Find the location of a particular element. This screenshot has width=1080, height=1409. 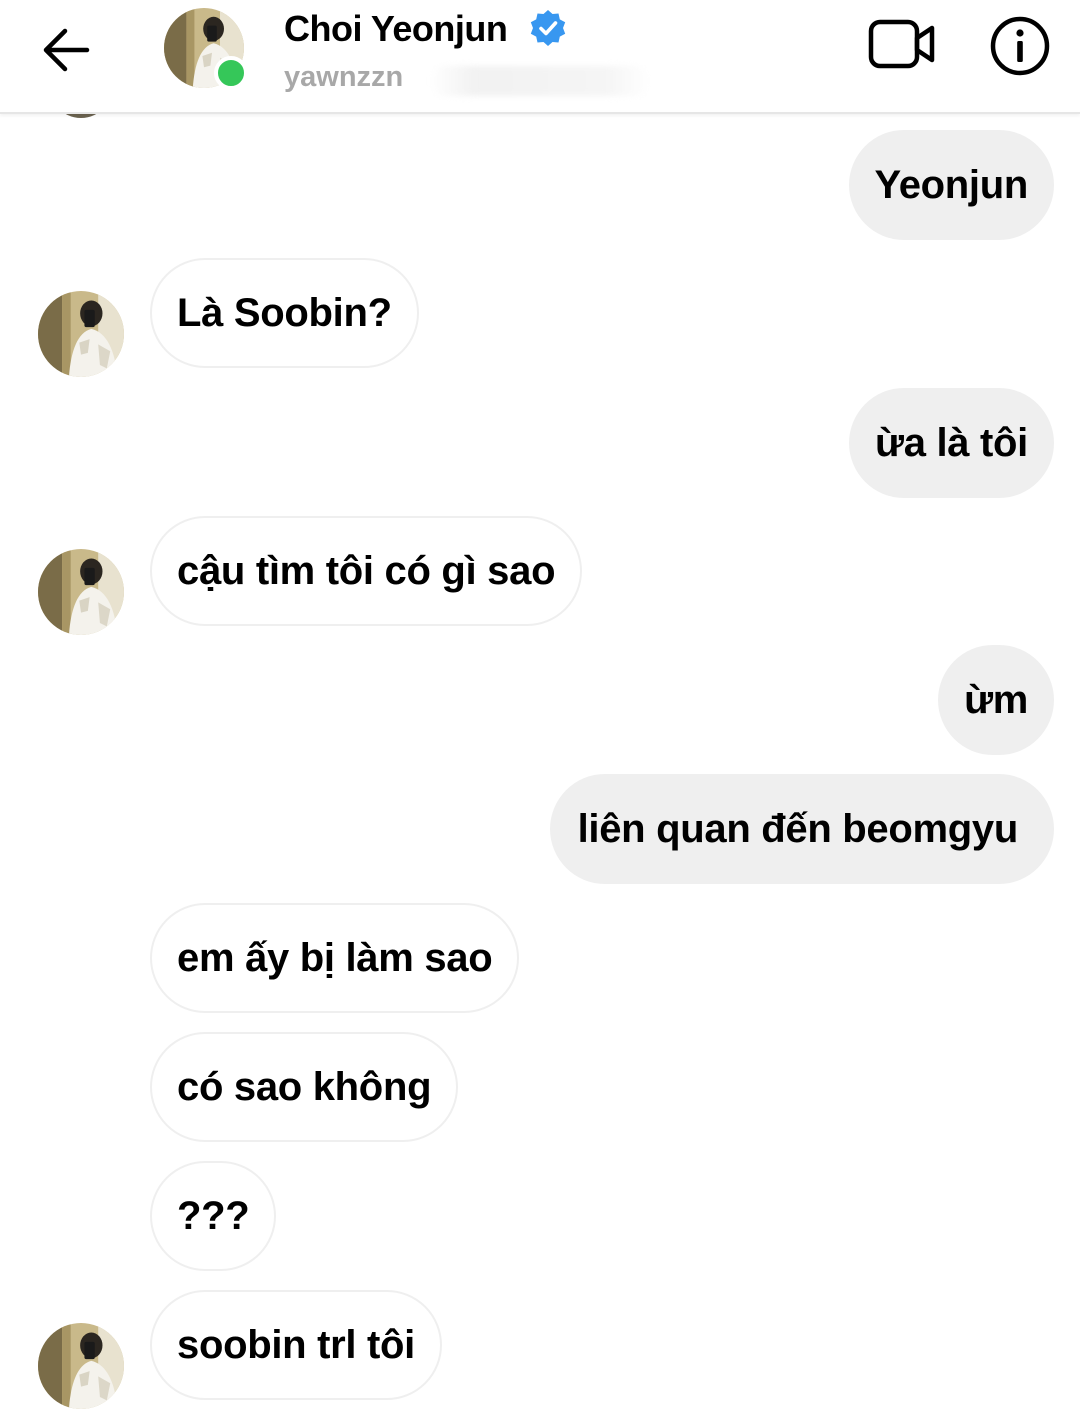

message-text: Là Soobin? is located at coordinates (284, 312).